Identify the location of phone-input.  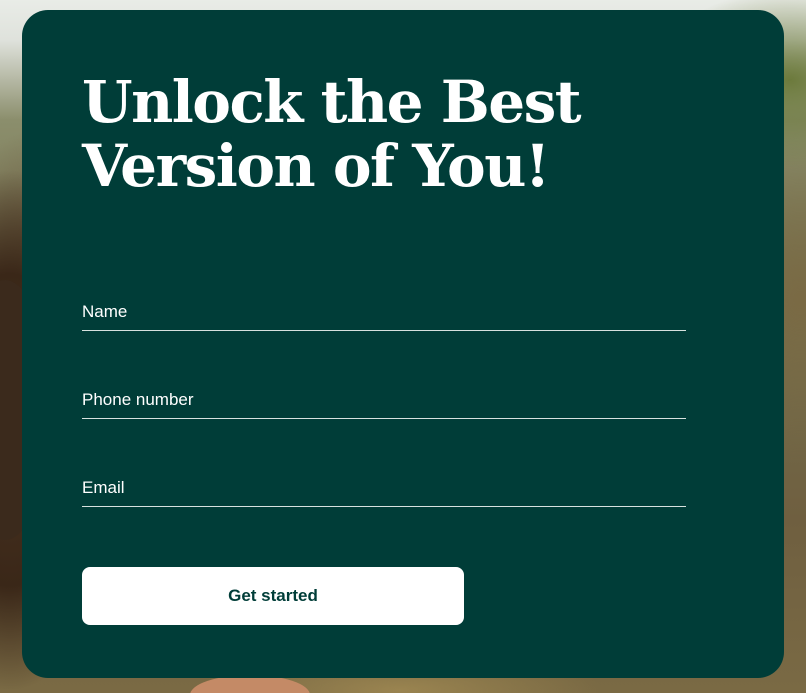
(384, 398).